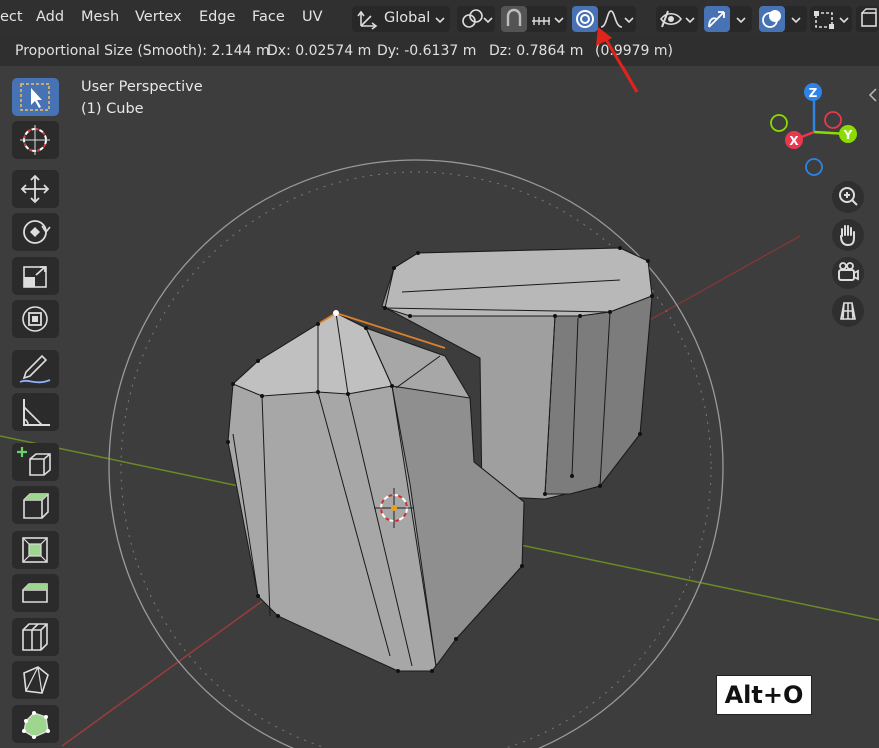  I want to click on extrude-icon, so click(36, 506).